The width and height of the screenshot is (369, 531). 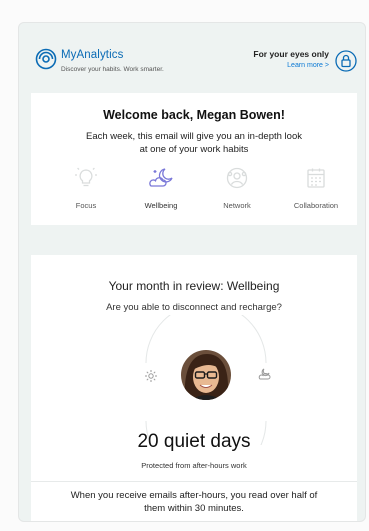 I want to click on review-title: Your month in review: Wellbeing, so click(x=194, y=286).